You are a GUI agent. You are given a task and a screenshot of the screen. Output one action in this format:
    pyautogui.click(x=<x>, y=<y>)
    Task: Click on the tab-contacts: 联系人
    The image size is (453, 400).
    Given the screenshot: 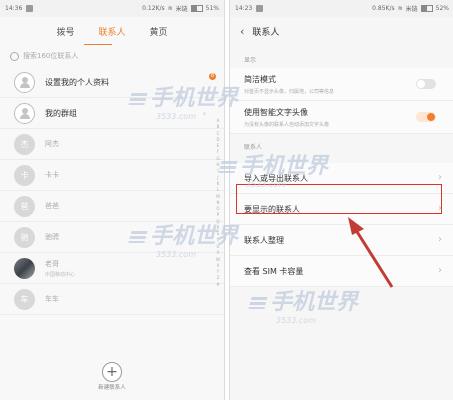 What is the action you would take?
    pyautogui.click(x=111, y=31)
    